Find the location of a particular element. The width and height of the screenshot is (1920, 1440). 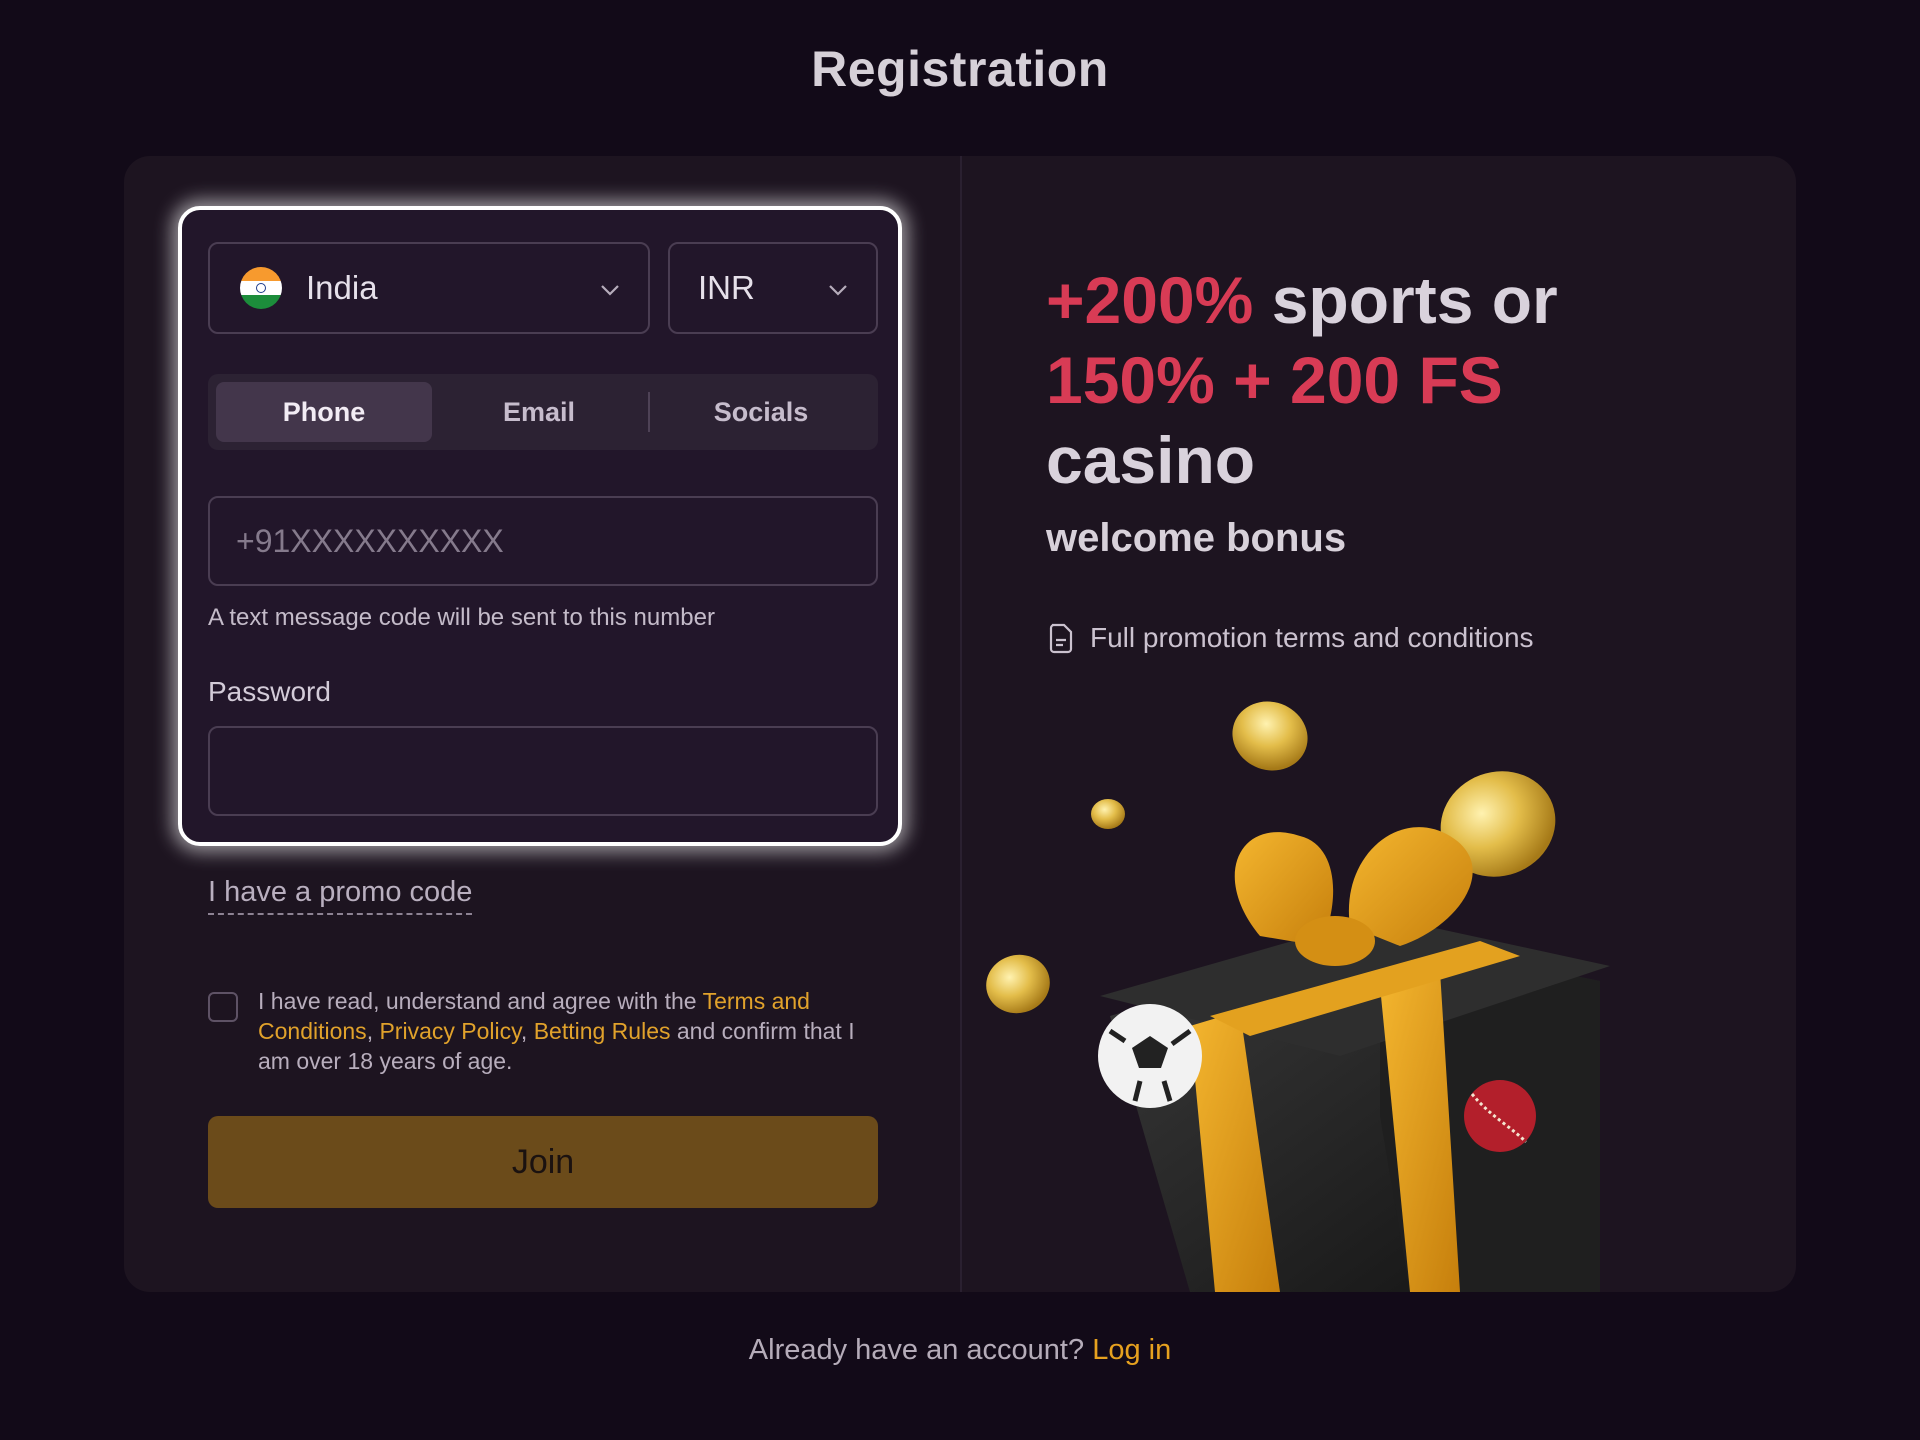

registration-method-tabs: Phone Email Socials is located at coordinates (543, 412).